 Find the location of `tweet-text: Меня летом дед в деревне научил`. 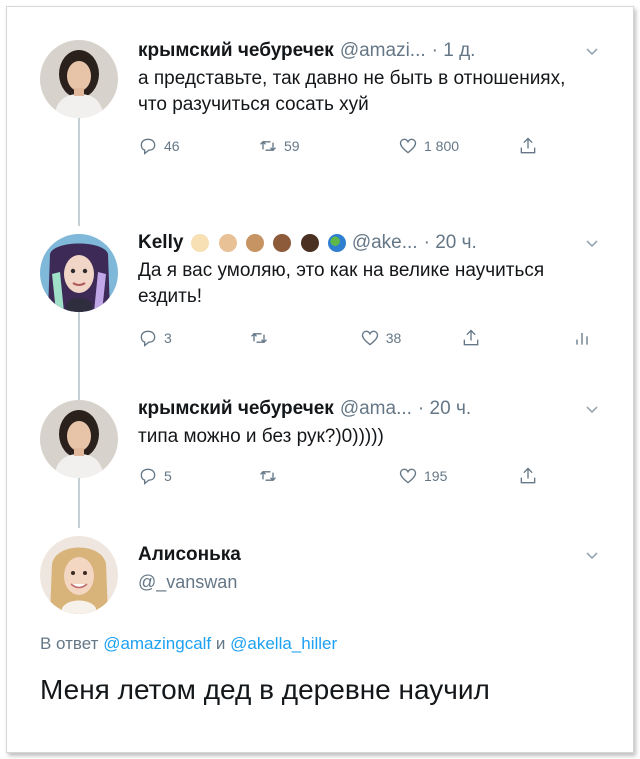

tweet-text: Меня летом дед в деревне научил is located at coordinates (265, 689).